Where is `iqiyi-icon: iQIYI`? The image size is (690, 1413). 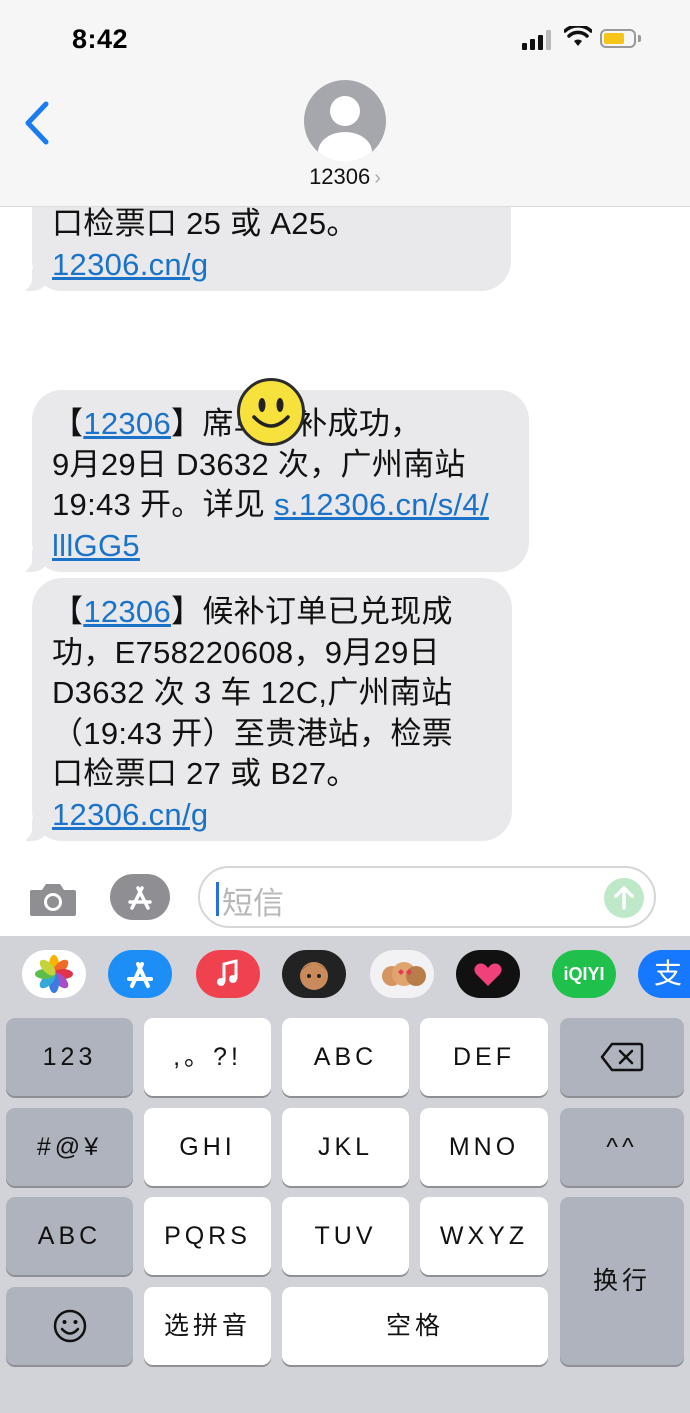
iqiyi-icon: iQIYI is located at coordinates (584, 974).